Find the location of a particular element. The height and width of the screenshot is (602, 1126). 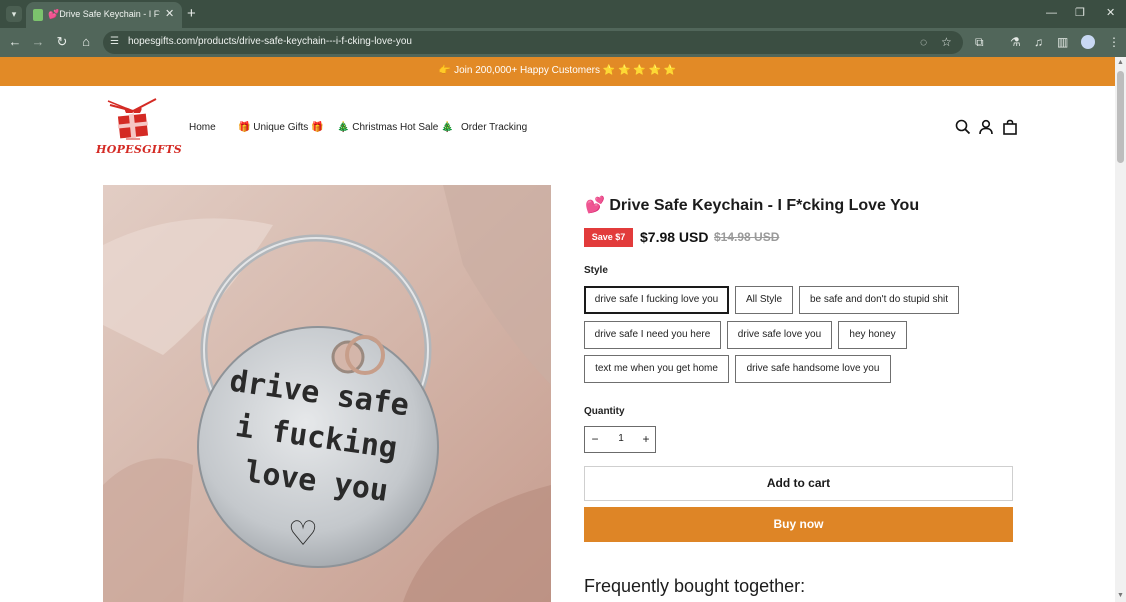

side-panel-icon: ▥ is located at coordinates (1062, 42).